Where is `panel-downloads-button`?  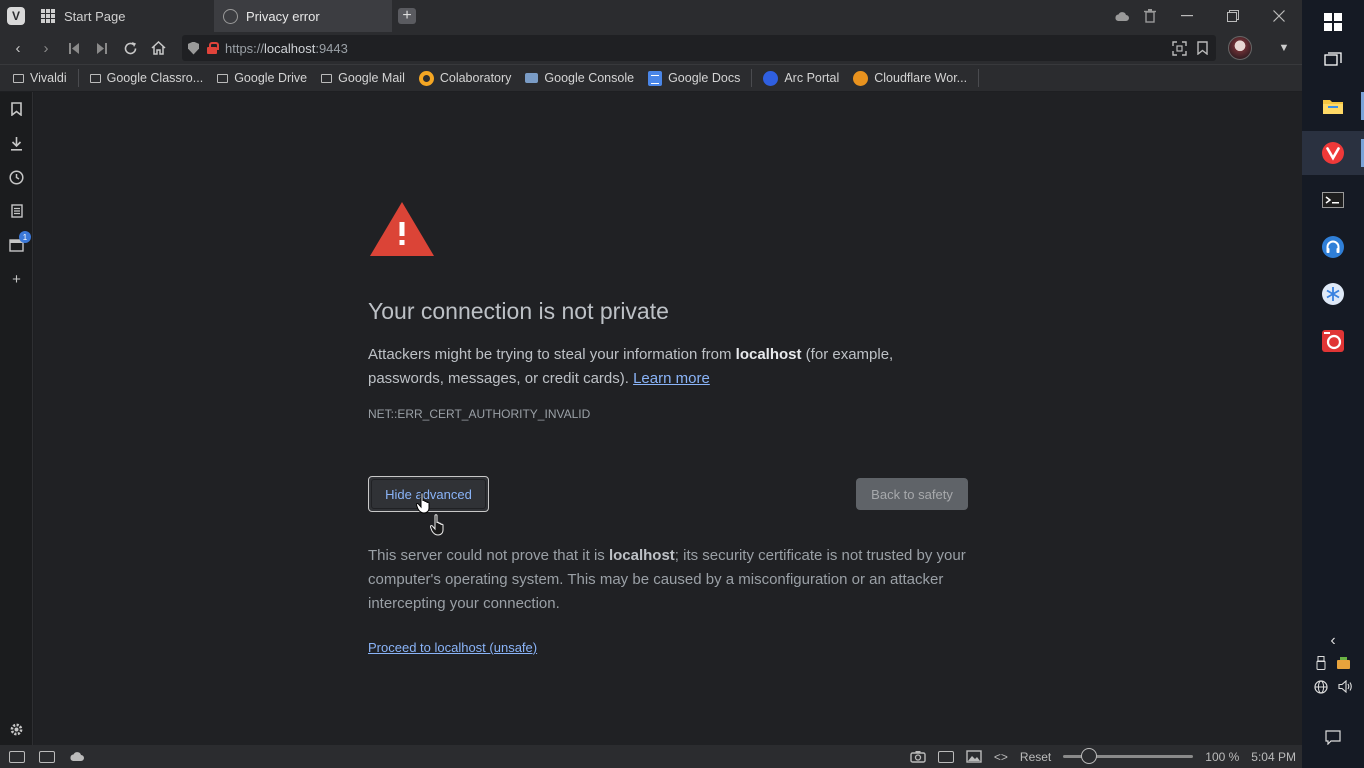 panel-downloads-button is located at coordinates (16, 143).